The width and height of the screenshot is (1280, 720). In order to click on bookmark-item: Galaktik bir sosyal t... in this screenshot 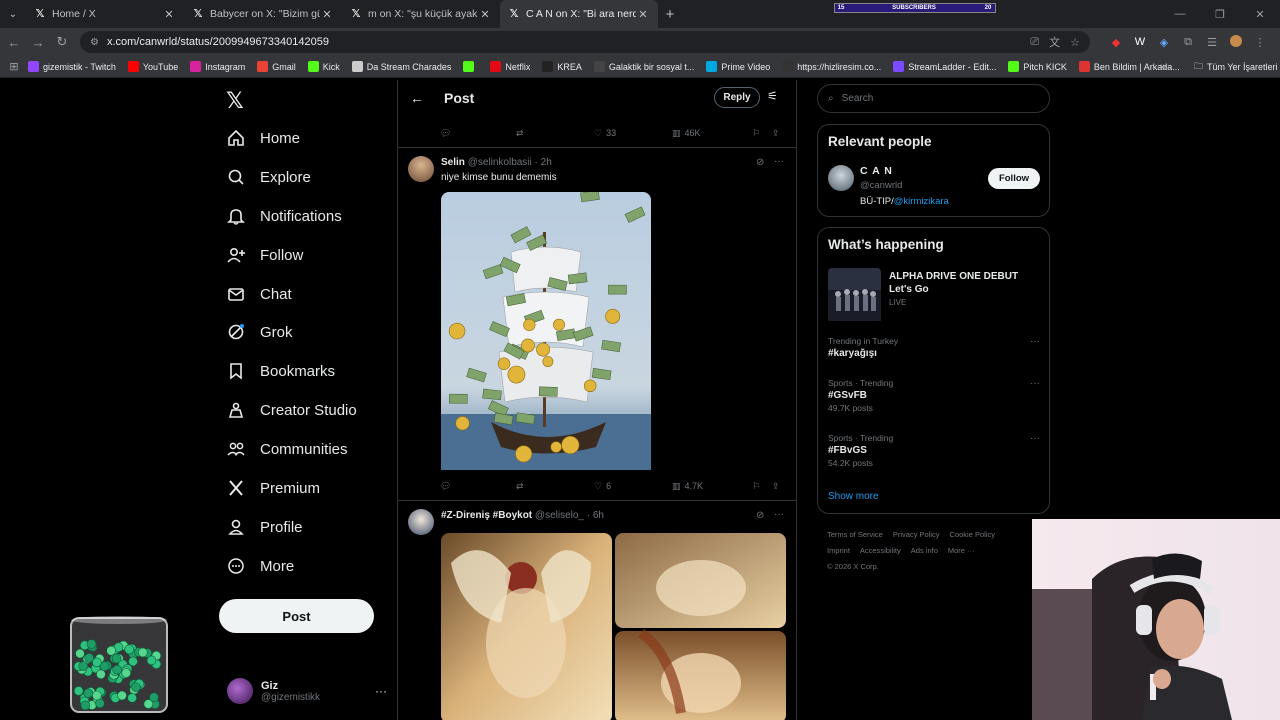, I will do `click(643, 66)`.